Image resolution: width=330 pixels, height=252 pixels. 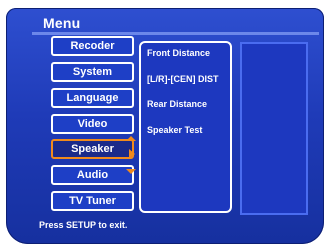 What do you see at coordinates (92, 98) in the screenshot?
I see `menu-item-language: Language` at bounding box center [92, 98].